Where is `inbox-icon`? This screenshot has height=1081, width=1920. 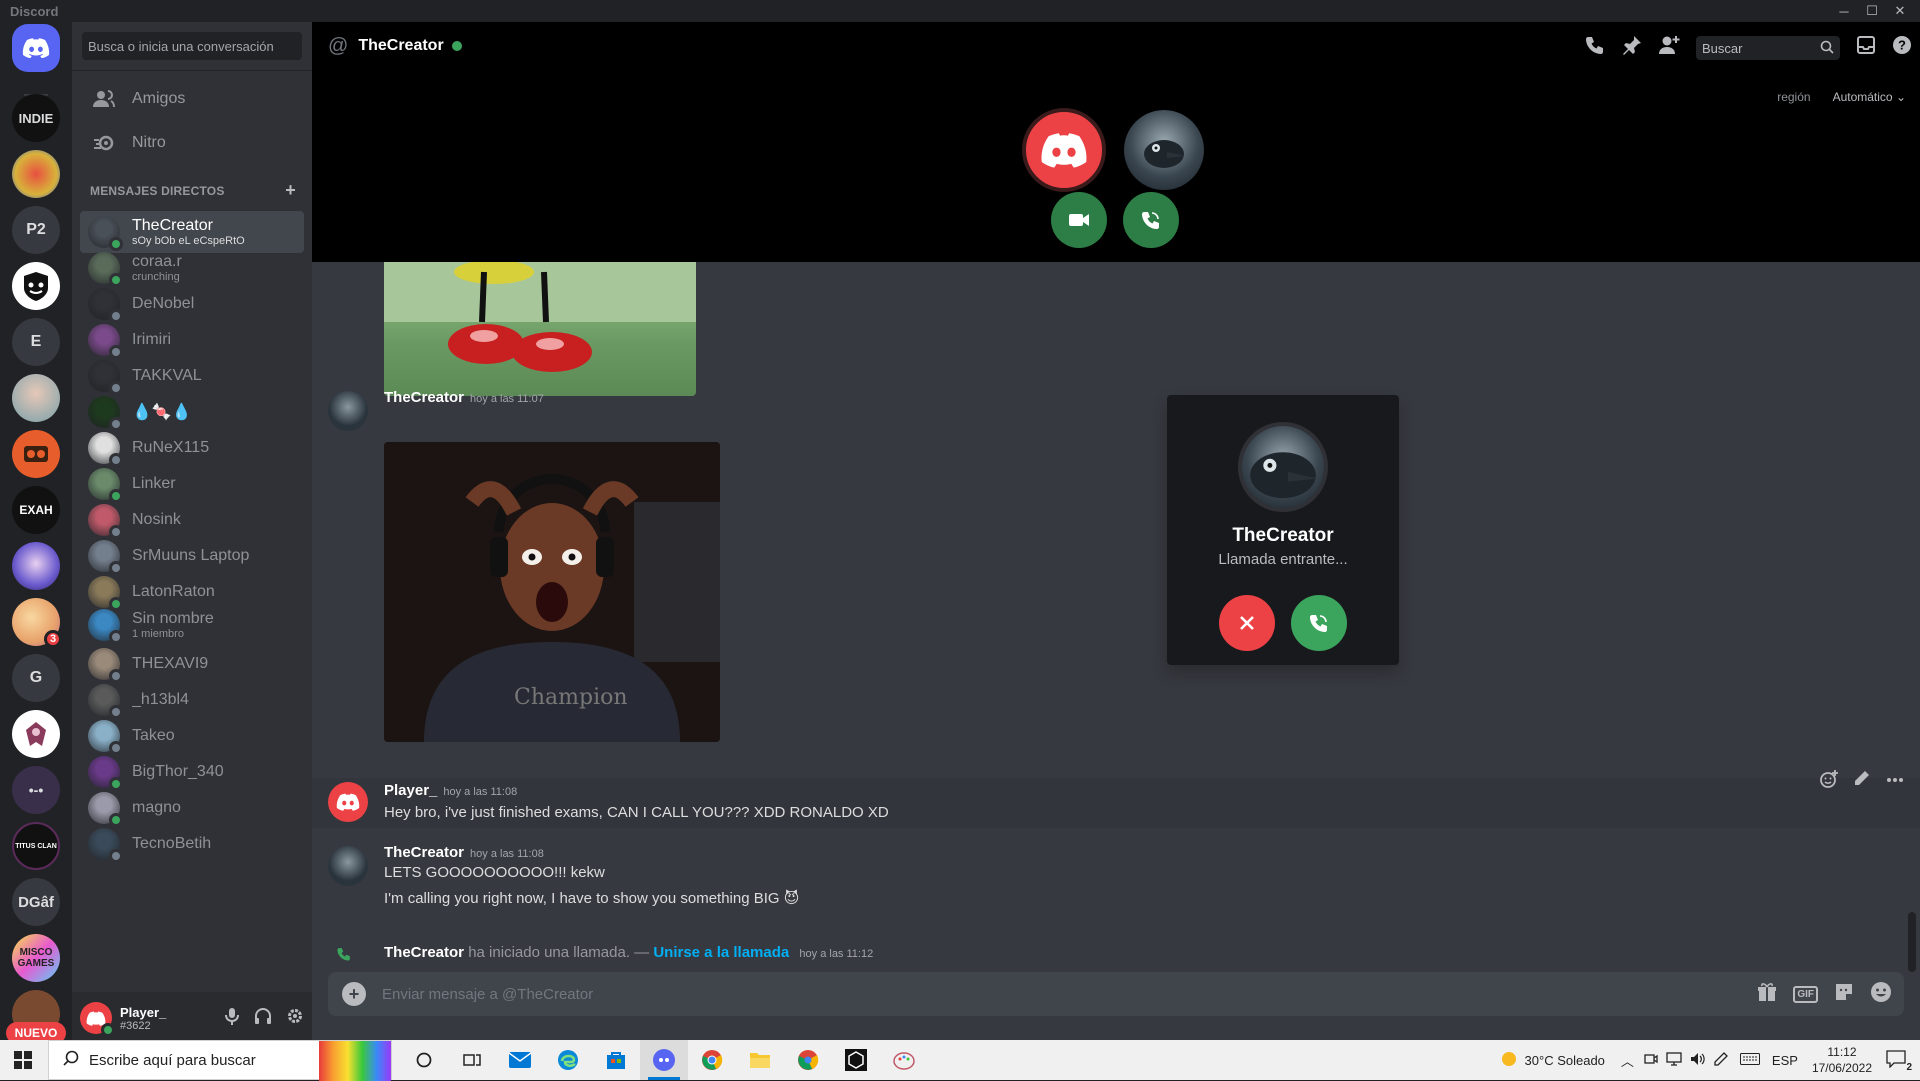
inbox-icon is located at coordinates (1866, 47).